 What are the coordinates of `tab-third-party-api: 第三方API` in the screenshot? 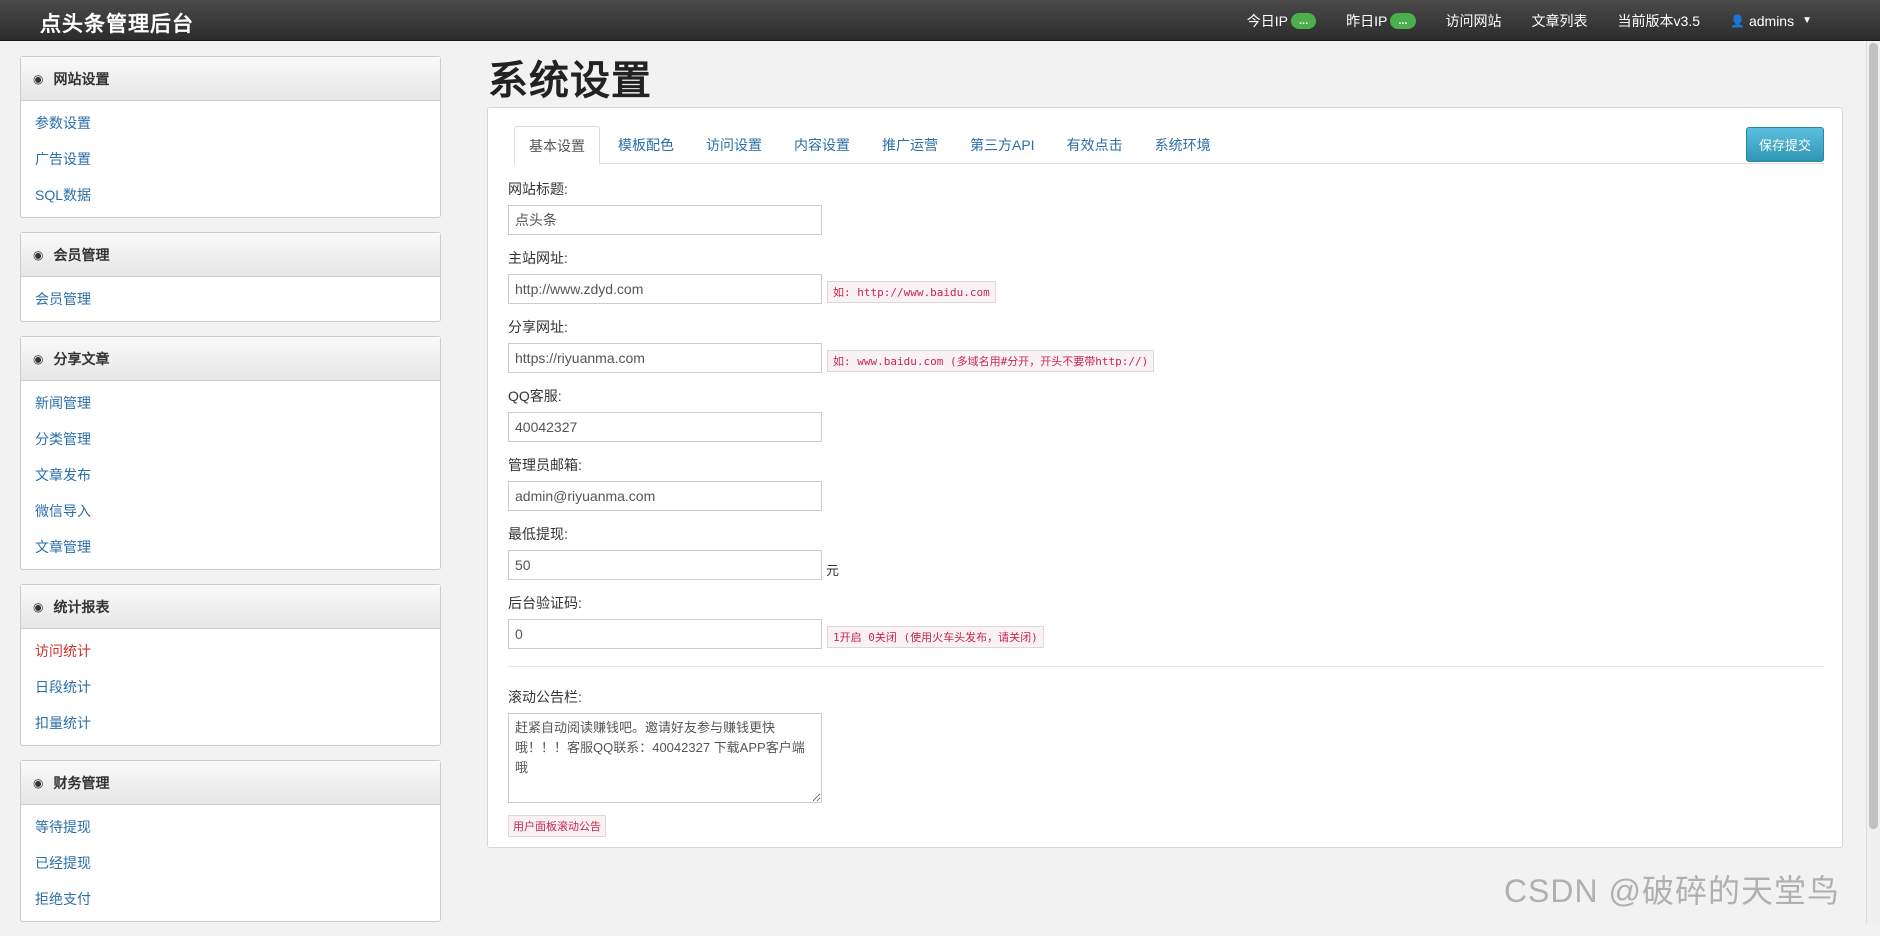 It's located at (1002, 145).